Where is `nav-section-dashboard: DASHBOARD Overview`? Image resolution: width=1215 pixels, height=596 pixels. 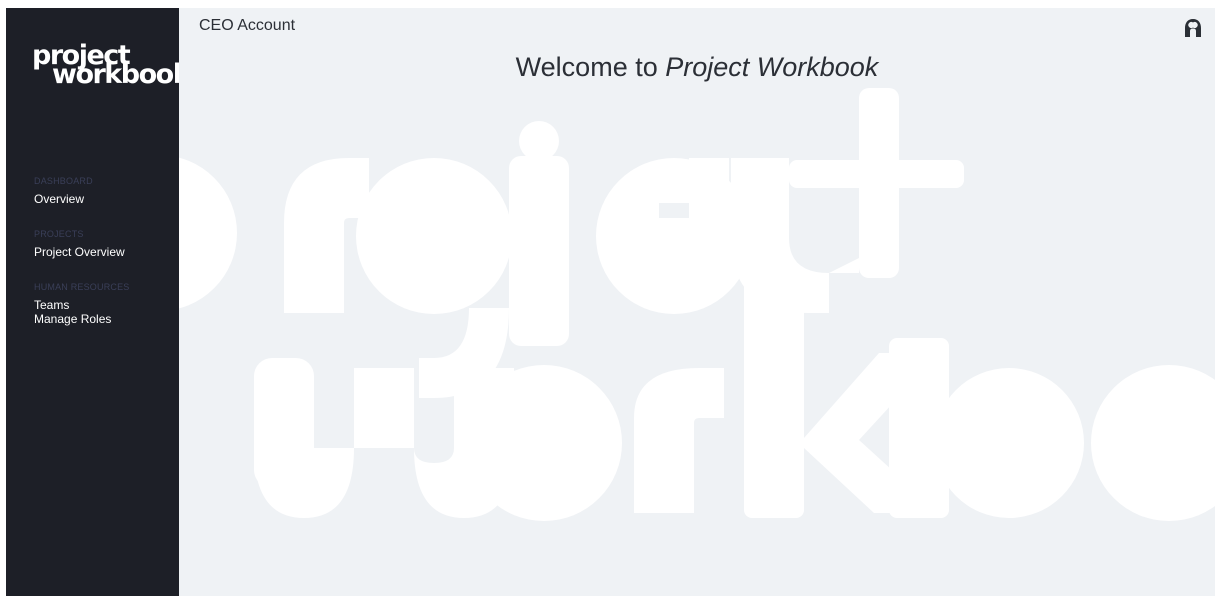
nav-section-dashboard: DASHBOARD Overview is located at coordinates (63, 191).